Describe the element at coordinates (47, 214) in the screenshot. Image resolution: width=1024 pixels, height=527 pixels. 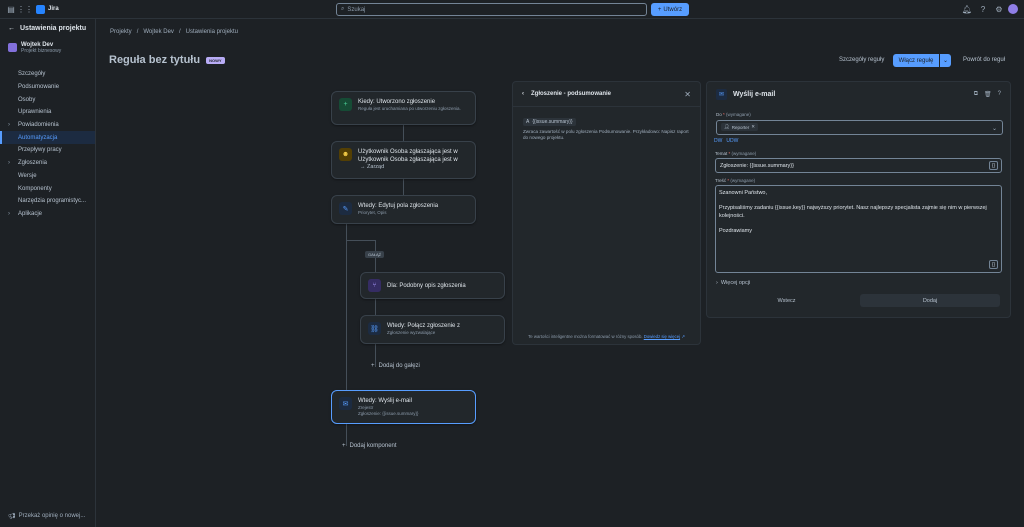
I see `sidebar-item: › Aplikacje` at that location.